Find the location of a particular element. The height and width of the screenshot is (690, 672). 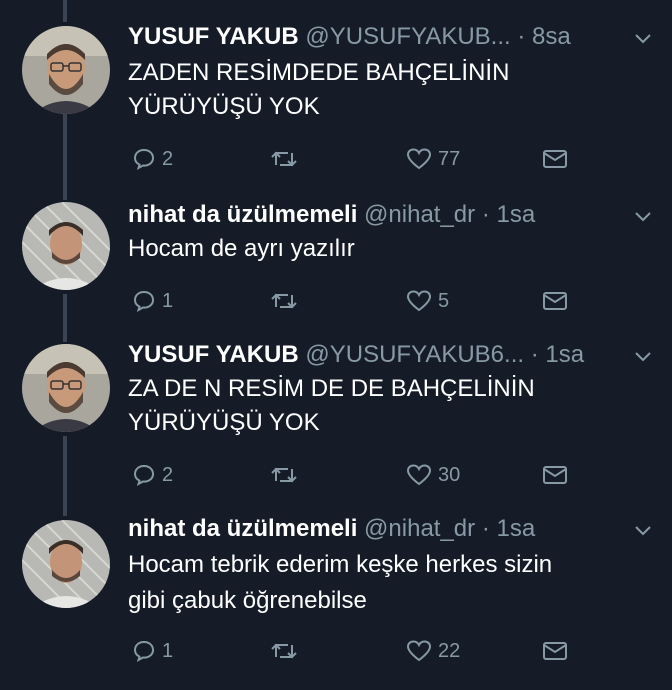

tweet-header: YUSUF YAKUB @YUSUFYAKUB6... · 1sa is located at coordinates (356, 355).